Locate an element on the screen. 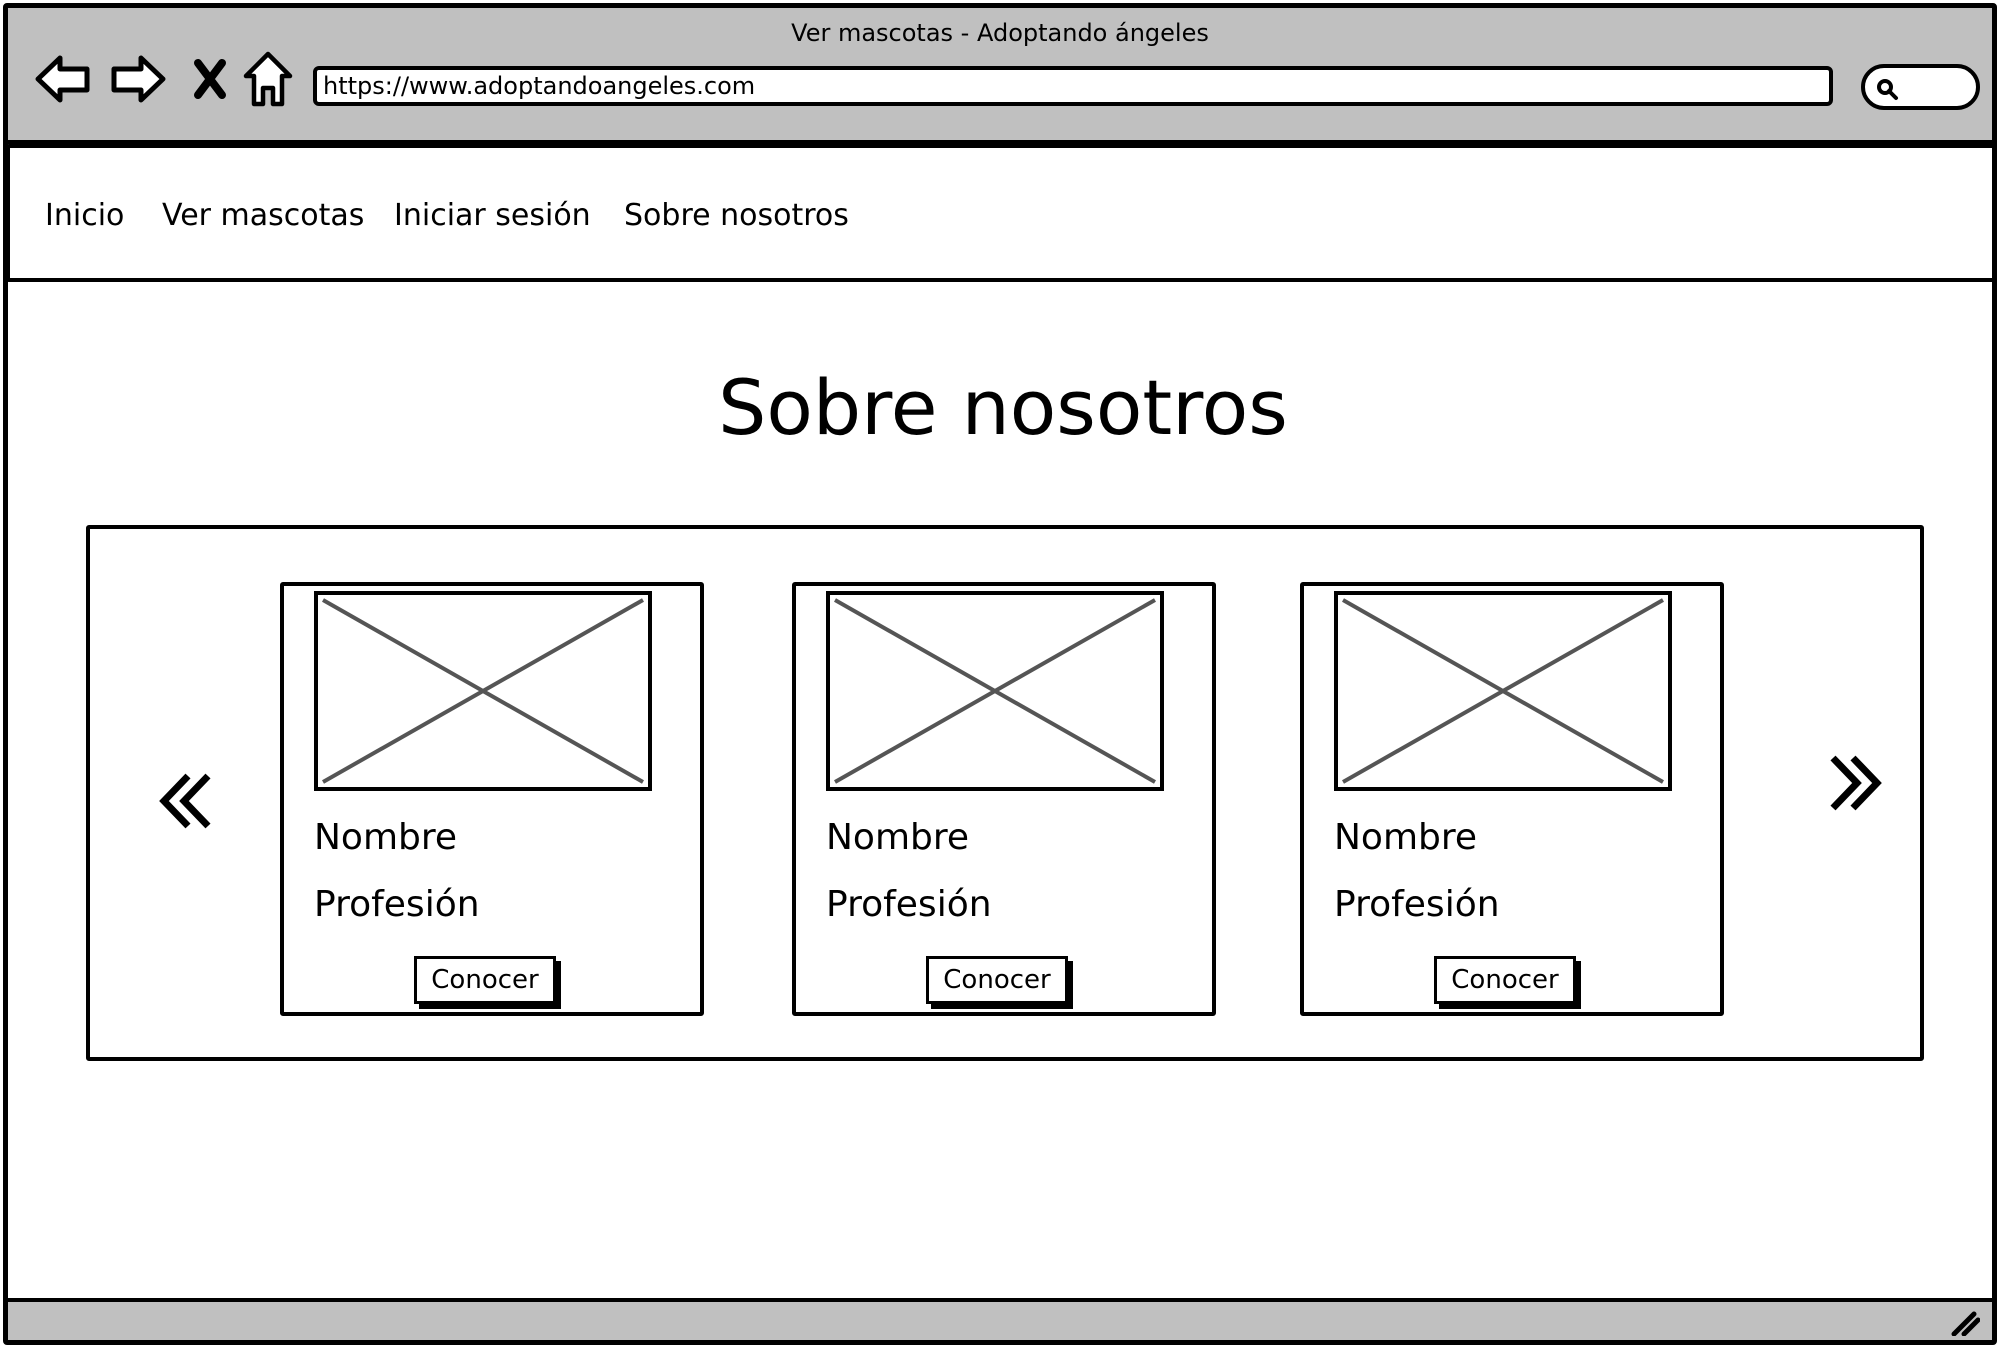 This screenshot has width=2000, height=1350. nav-link-sobre-nosotros: Sobre nosotros is located at coordinates (736, 216).